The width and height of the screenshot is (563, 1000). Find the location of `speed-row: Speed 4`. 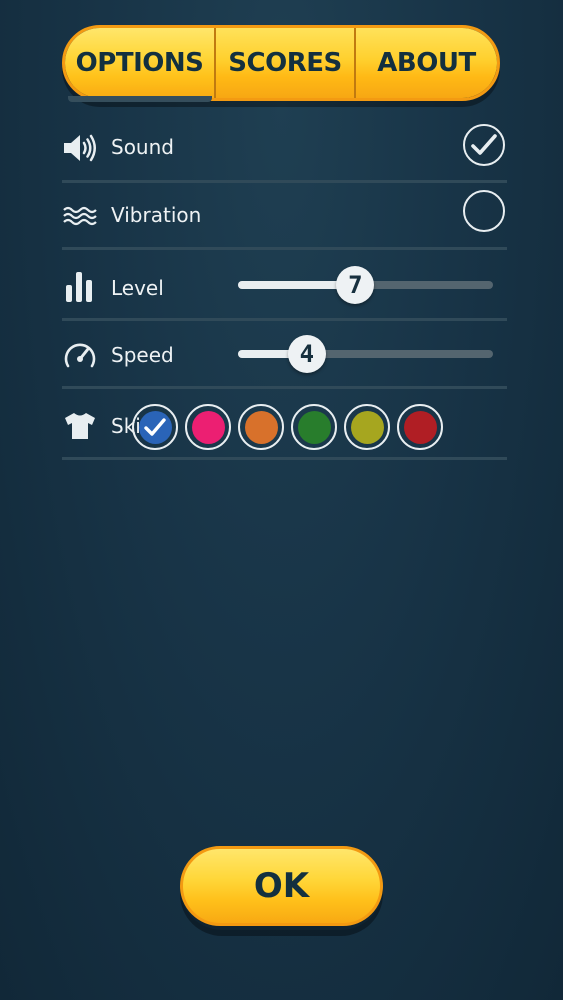

speed-row: Speed 4 is located at coordinates (284, 355).